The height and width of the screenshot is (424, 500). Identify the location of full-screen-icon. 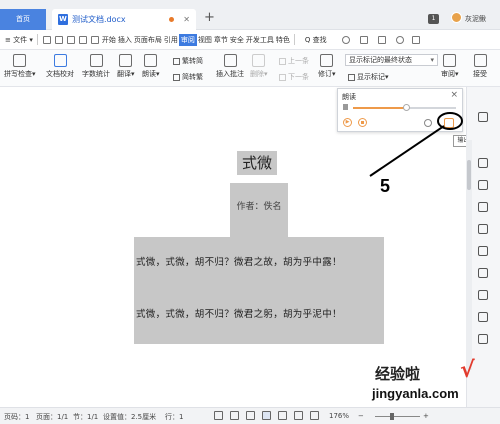
(250, 415).